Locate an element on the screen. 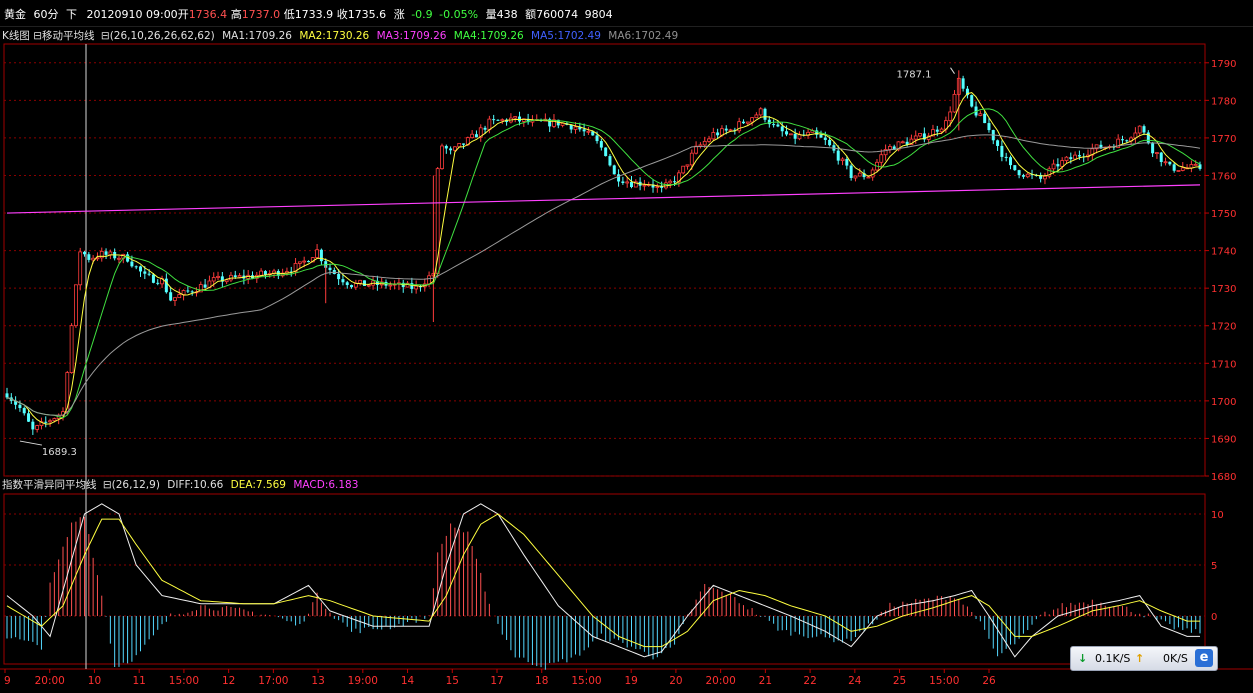  time-tick-label: 9 is located at coordinates (7, 681).